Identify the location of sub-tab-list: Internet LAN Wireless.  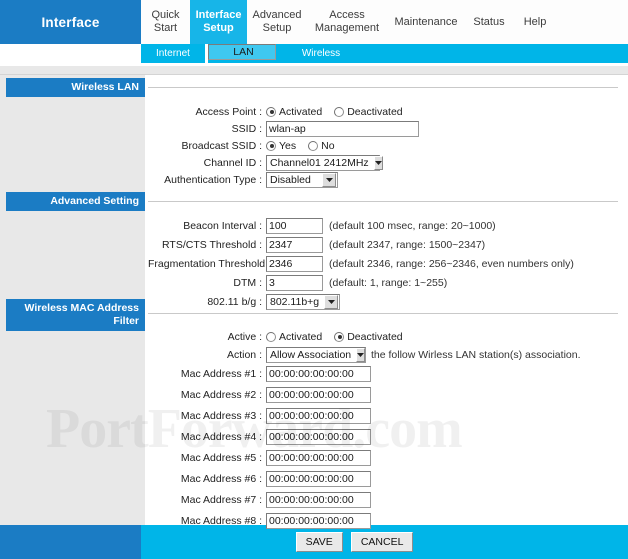
(314, 53).